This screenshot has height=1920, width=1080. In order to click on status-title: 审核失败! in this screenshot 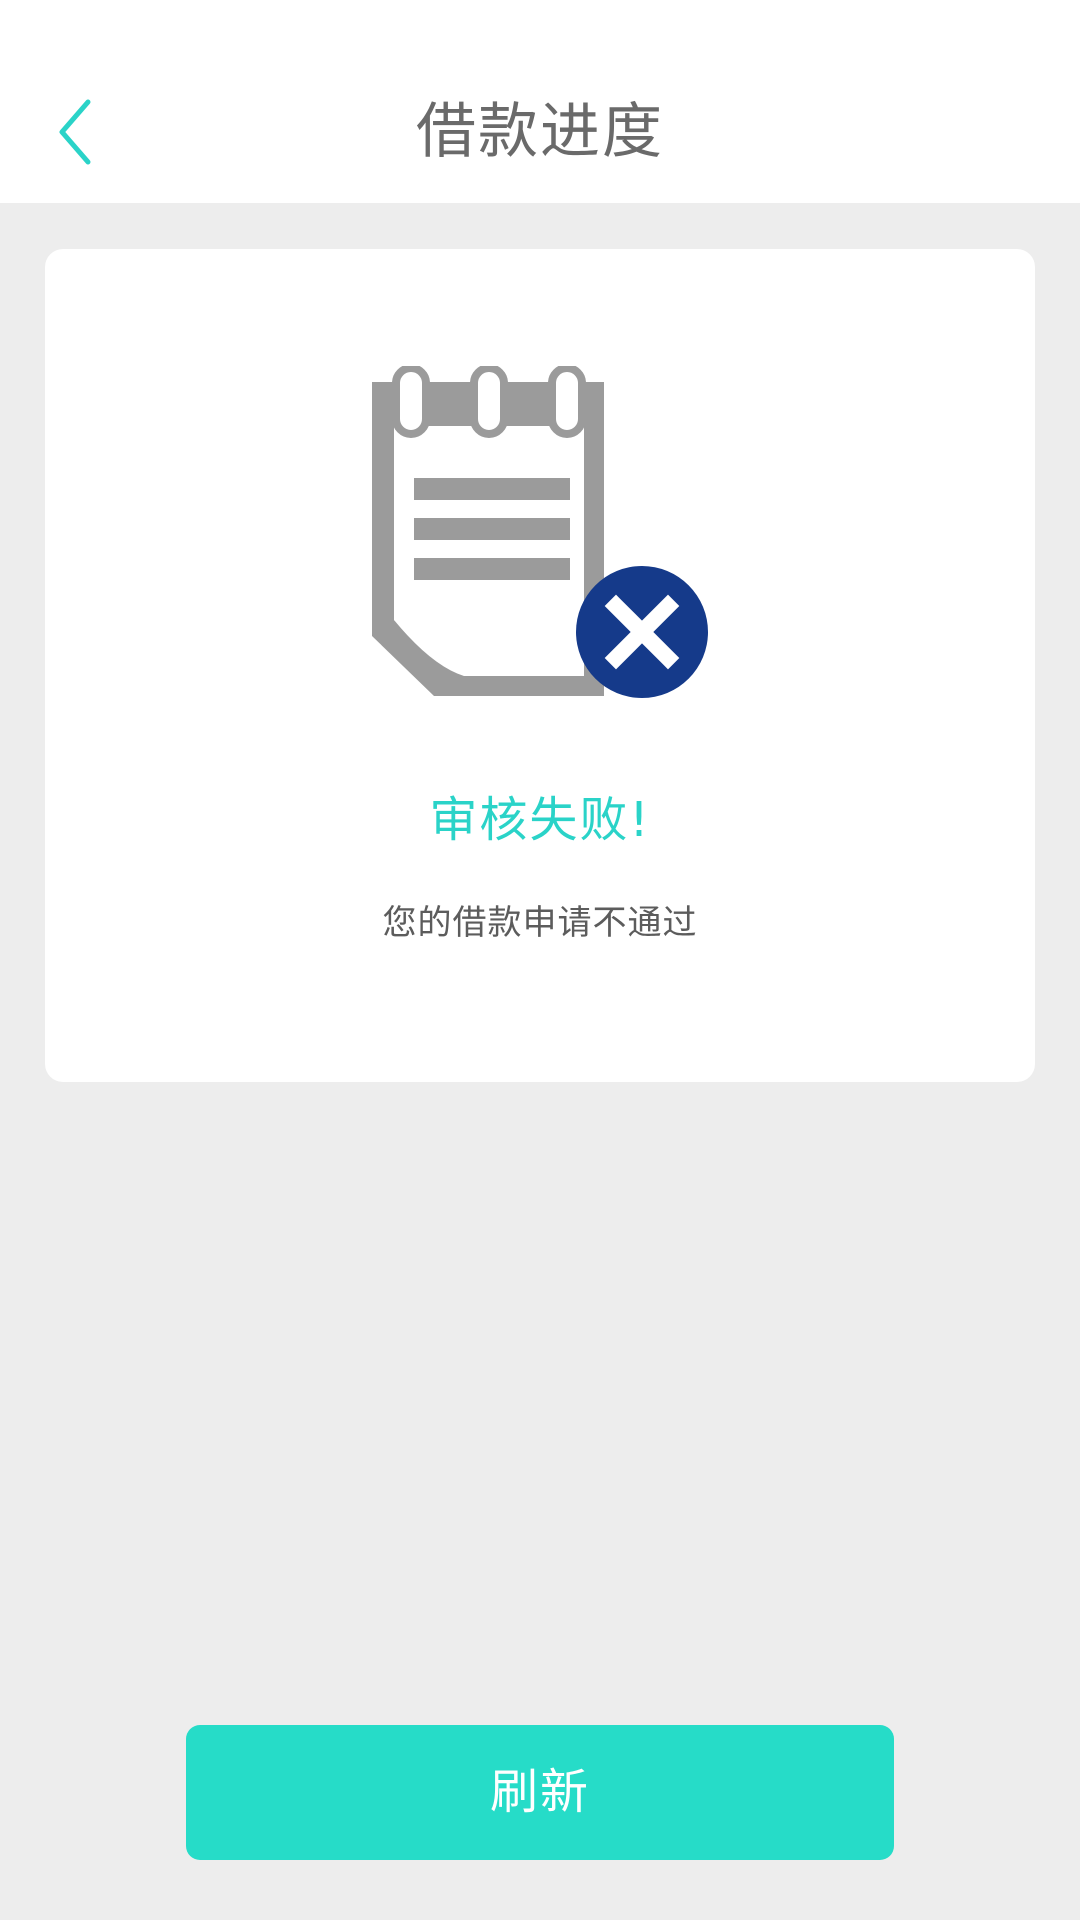, I will do `click(540, 820)`.